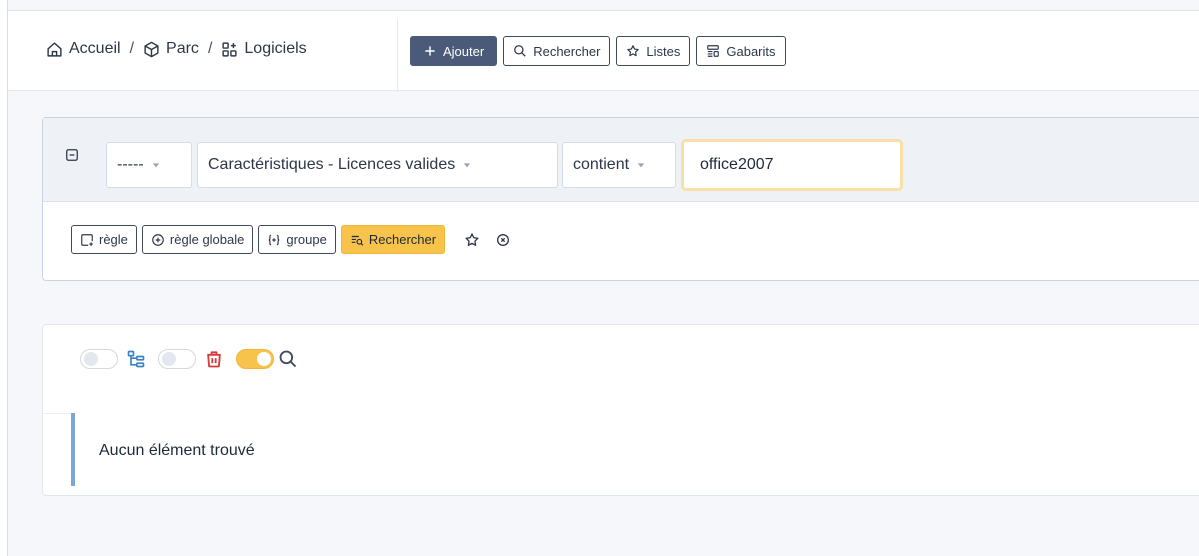  Describe the element at coordinates (177, 450) in the screenshot. I see `empty-results-message: Aucun élément trouvé` at that location.